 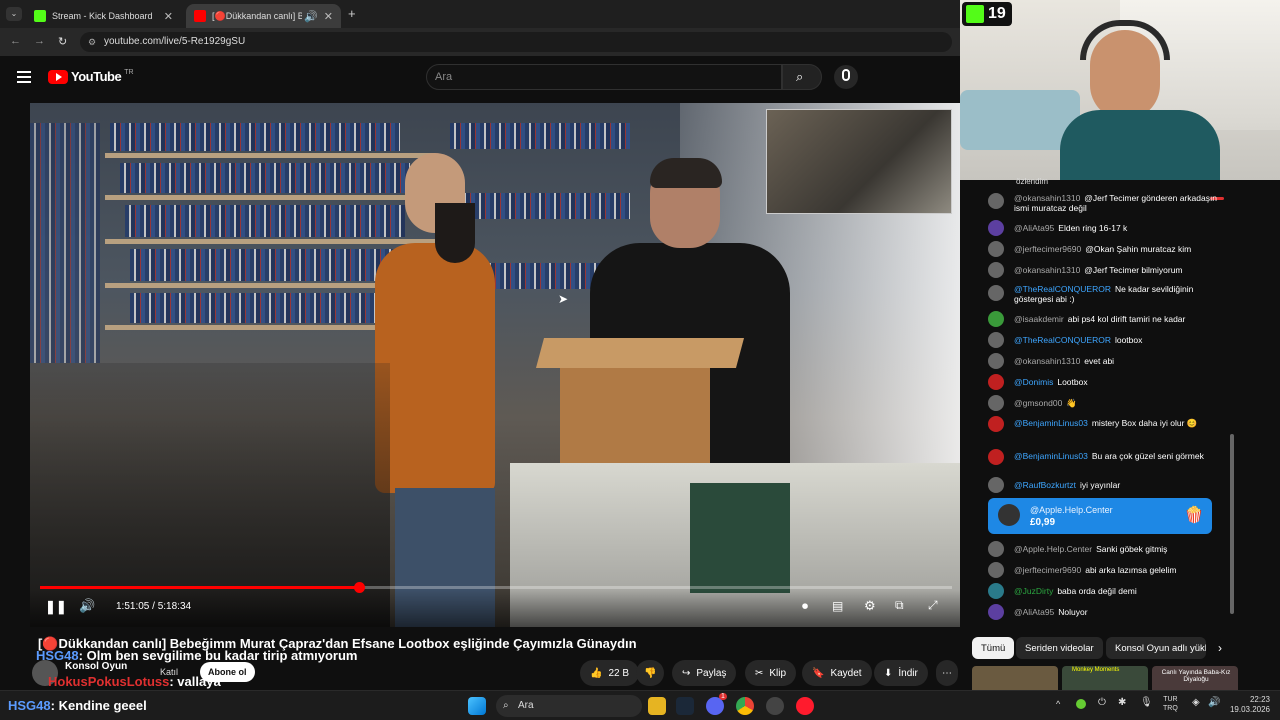 I want to click on youtube-play-icon, so click(x=58, y=76).